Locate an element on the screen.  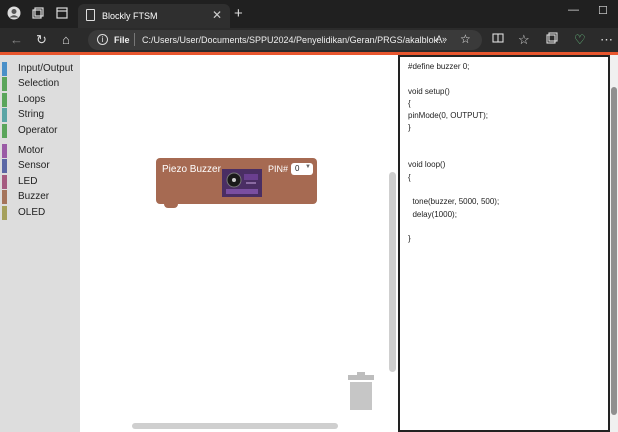
tab-bar: Blockly FTSM ✕ + — ☐ is located at coordinates (309, 14).